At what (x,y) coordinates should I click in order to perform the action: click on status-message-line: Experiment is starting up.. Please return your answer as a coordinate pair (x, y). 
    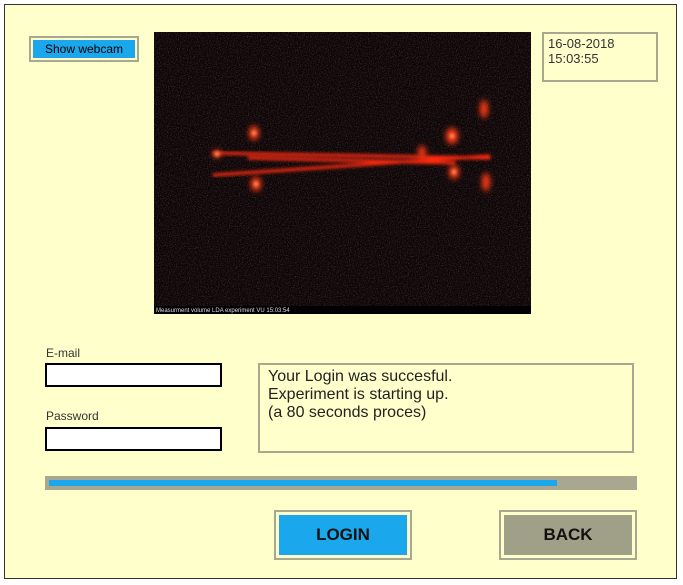
    Looking at the image, I should click on (358, 394).